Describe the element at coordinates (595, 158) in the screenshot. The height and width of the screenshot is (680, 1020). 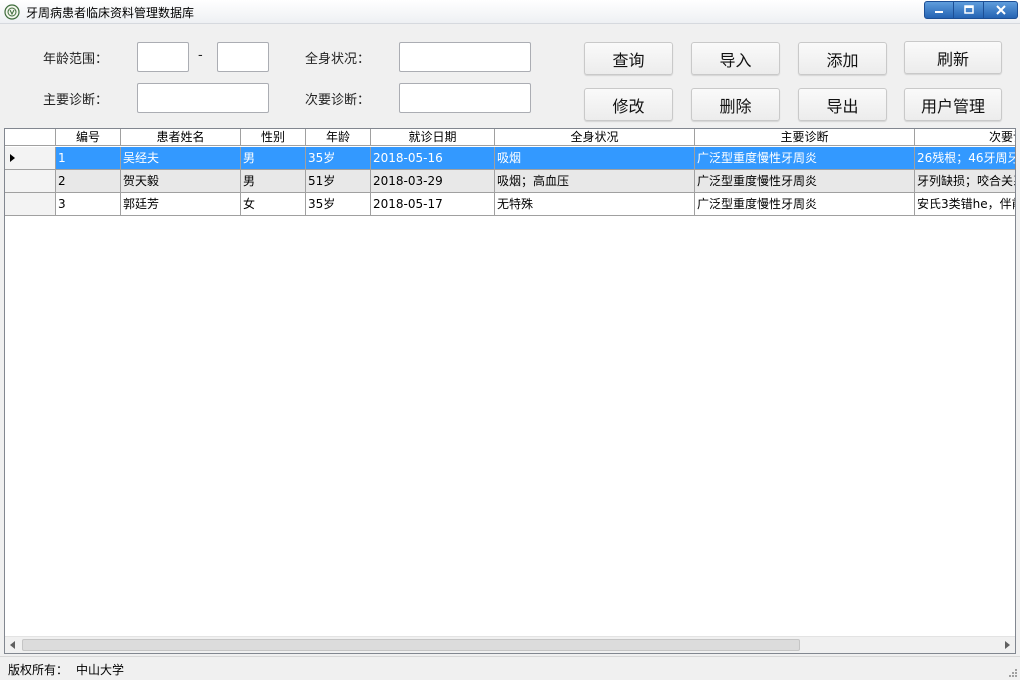
I see `cell-general-status: 吸烟` at that location.